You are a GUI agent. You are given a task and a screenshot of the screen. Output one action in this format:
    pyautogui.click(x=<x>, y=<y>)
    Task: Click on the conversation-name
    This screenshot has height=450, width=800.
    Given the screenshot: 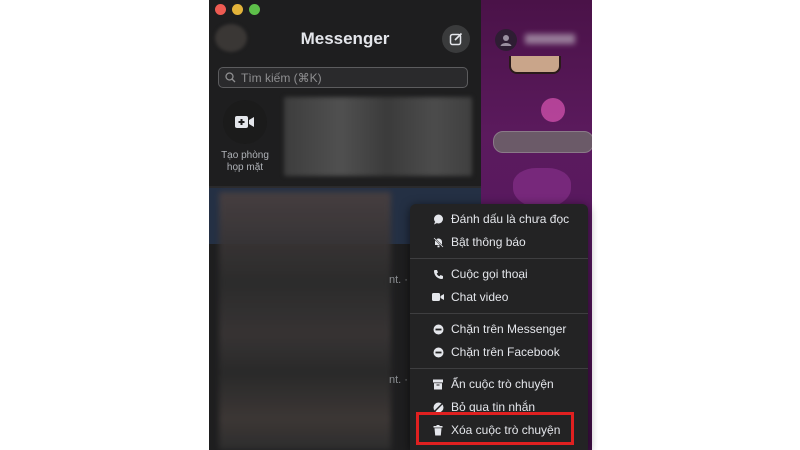 What is the action you would take?
    pyautogui.click(x=550, y=39)
    